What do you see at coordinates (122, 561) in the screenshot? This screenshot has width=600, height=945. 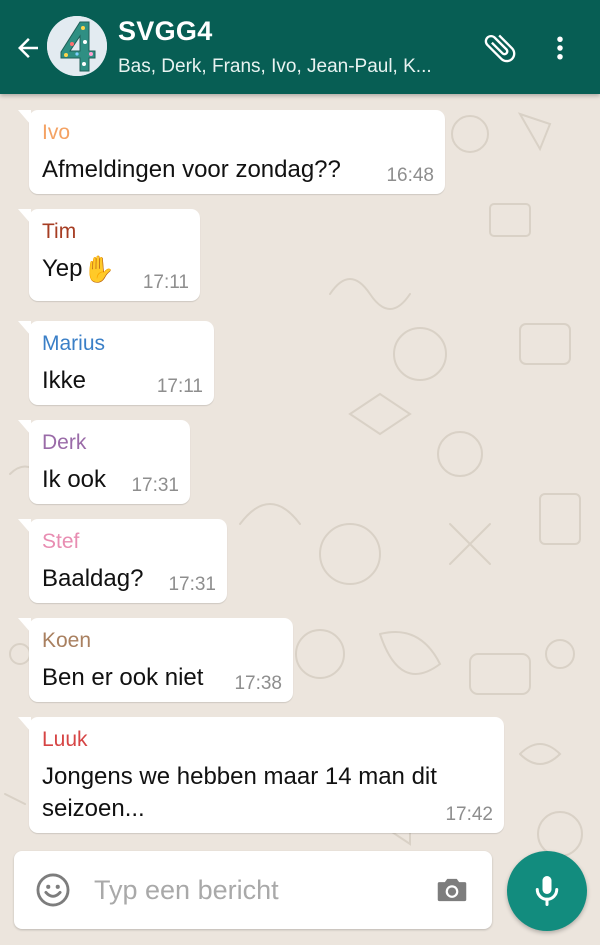 I see `message-bubble: Stef Baaldag? 17:31` at bounding box center [122, 561].